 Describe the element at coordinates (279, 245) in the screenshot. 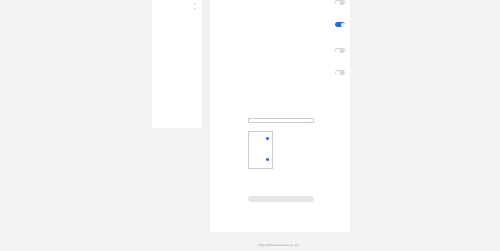

I see `footer-copyright: ©2017-2025 Huawei Device Co., Ltd.` at that location.